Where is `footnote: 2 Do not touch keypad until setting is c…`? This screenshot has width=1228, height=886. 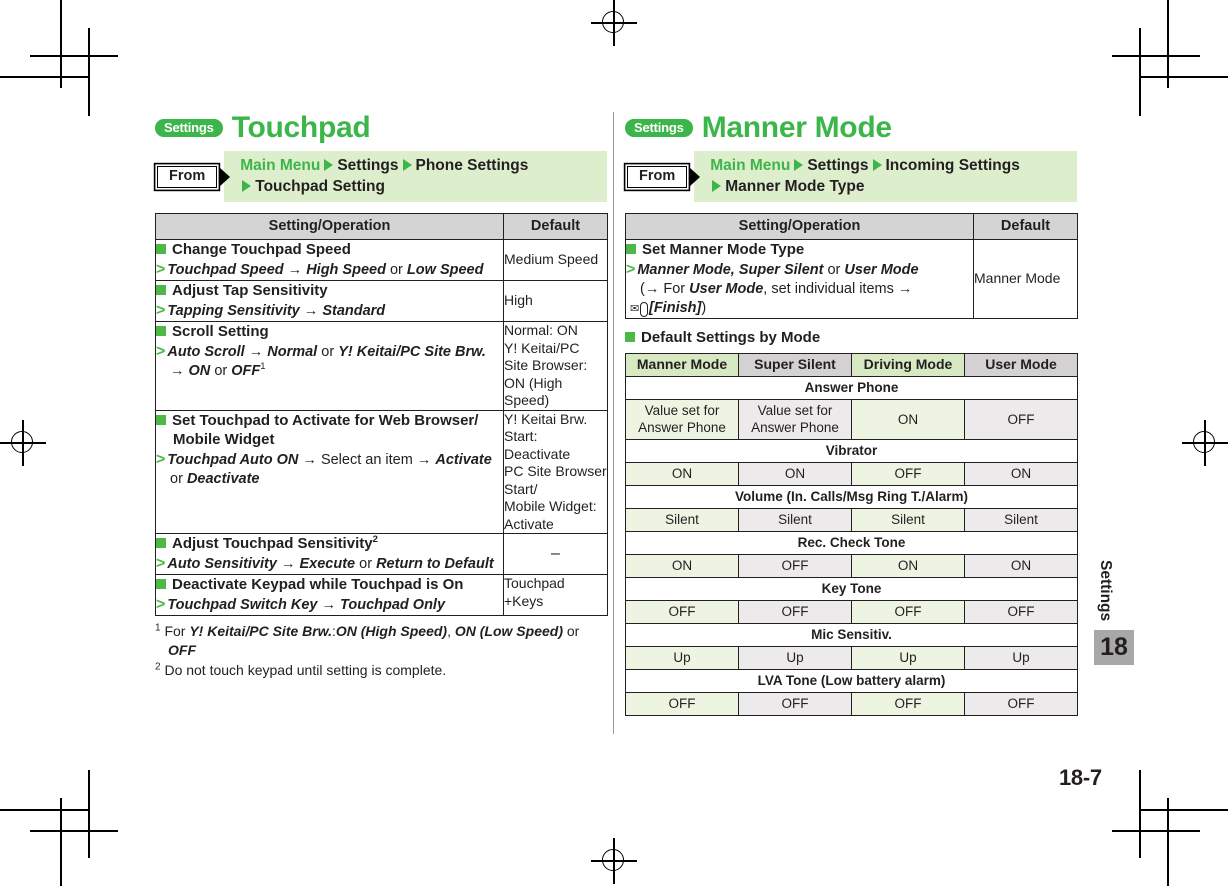 footnote: 2 Do not touch keypad until setting is c… is located at coordinates (301, 669).